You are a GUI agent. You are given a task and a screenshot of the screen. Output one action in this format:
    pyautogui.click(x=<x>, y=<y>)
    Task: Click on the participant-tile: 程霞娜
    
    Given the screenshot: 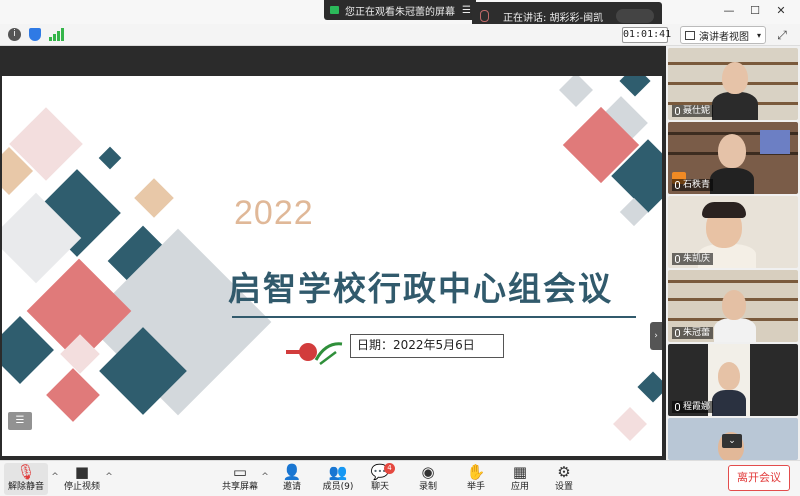 What is the action you would take?
    pyautogui.click(x=733, y=380)
    